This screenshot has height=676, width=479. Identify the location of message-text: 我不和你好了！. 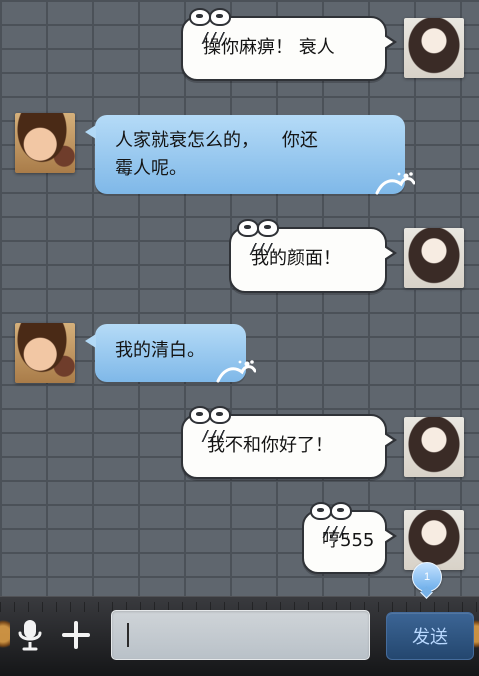
(270, 445).